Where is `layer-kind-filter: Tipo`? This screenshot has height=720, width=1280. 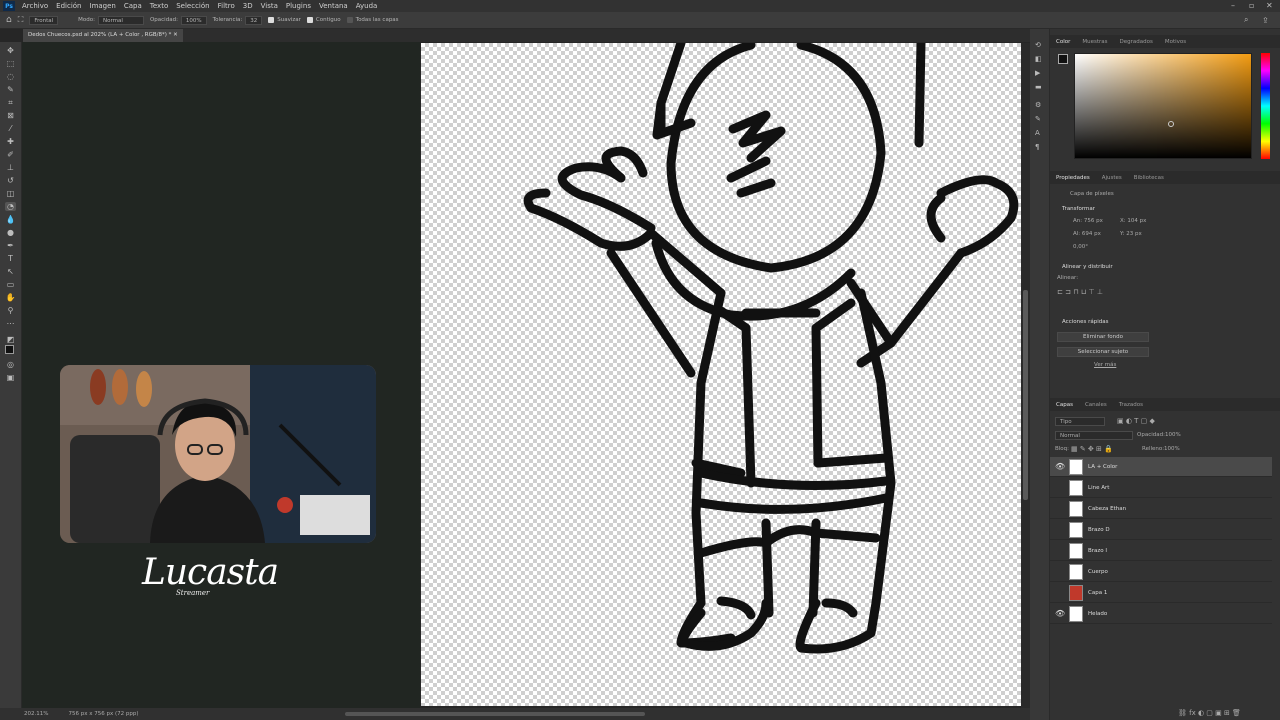 layer-kind-filter: Tipo is located at coordinates (1080, 421).